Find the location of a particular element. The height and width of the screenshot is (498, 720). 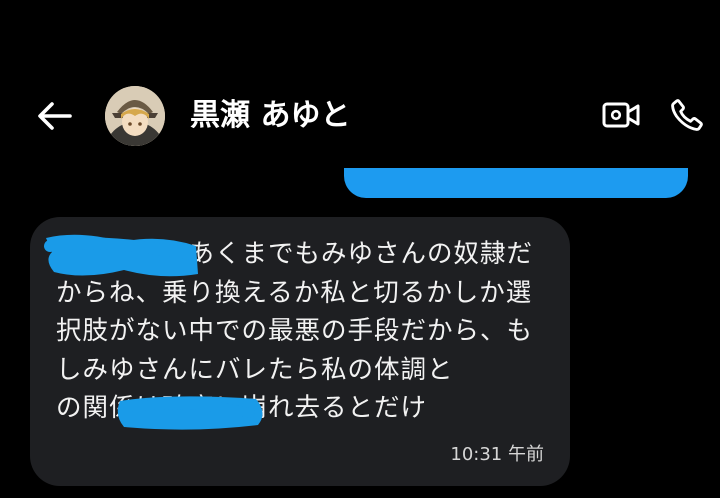

video-call-icon is located at coordinates (621, 115).